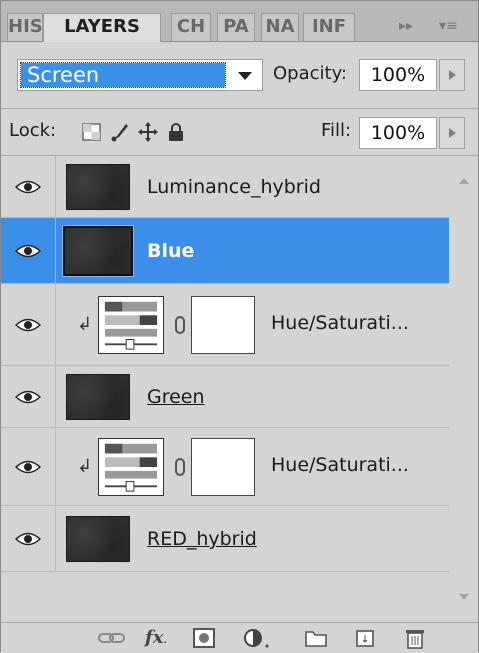 The image size is (479, 653). Describe the element at coordinates (245, 76) in the screenshot. I see `chevron-down-icon` at that location.